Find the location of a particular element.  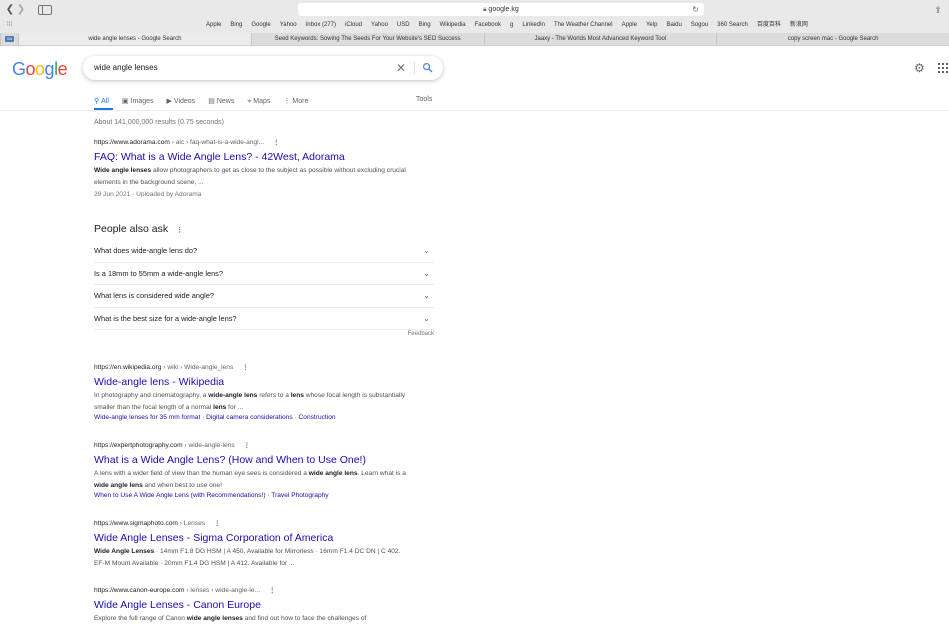

google-apps-icon is located at coordinates (943, 68).